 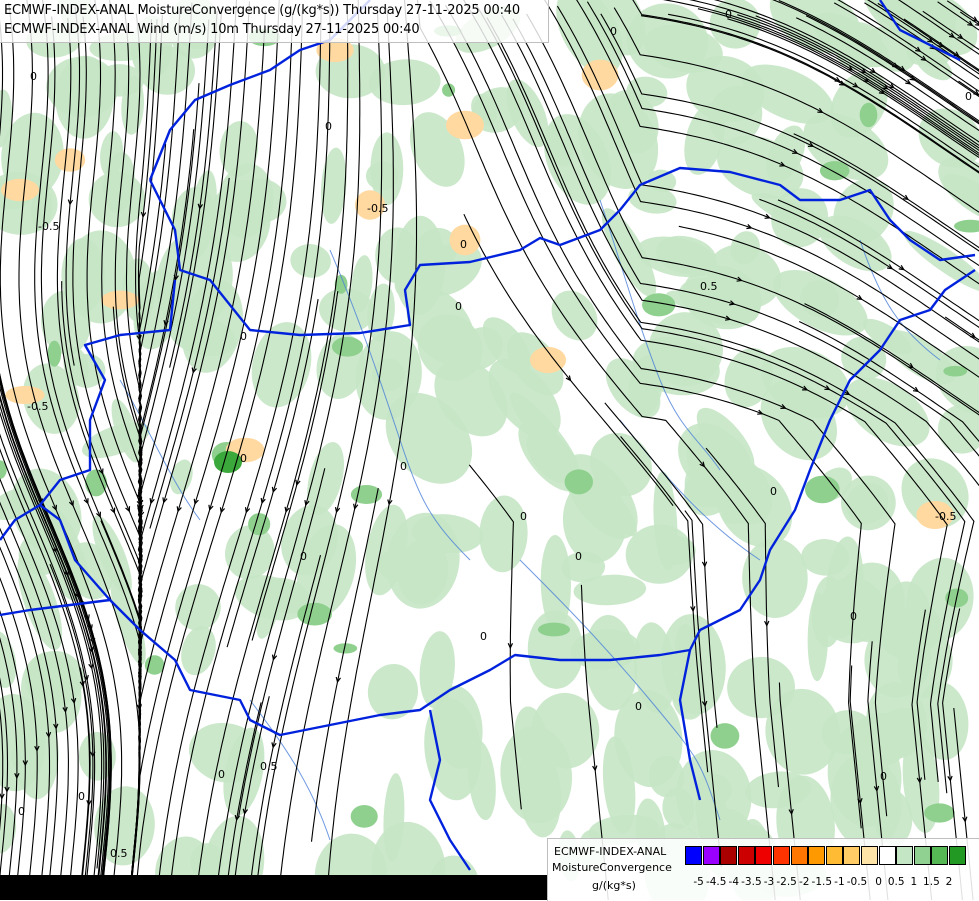 I want to click on legend-tick: 1, so click(x=913, y=882).